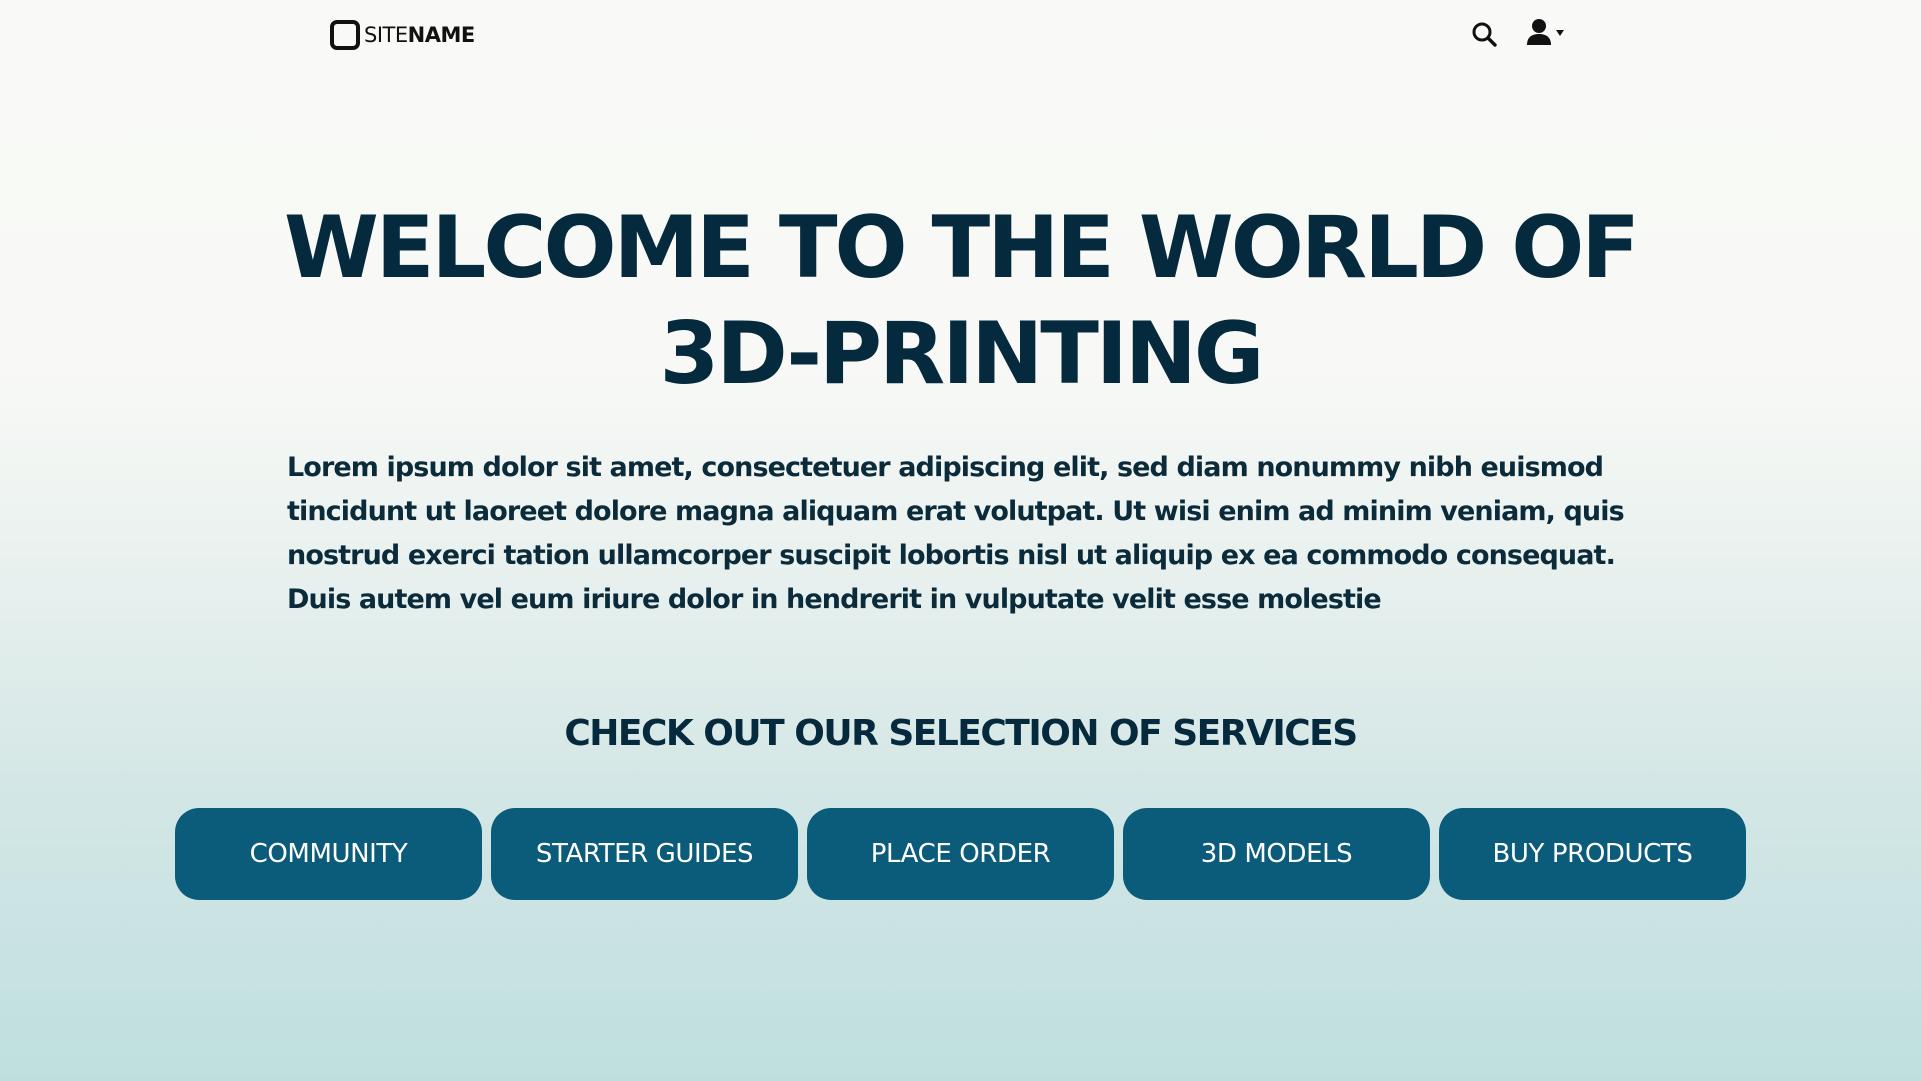 This screenshot has width=1921, height=1081. I want to click on logo-text: SITENAME, so click(419, 35).